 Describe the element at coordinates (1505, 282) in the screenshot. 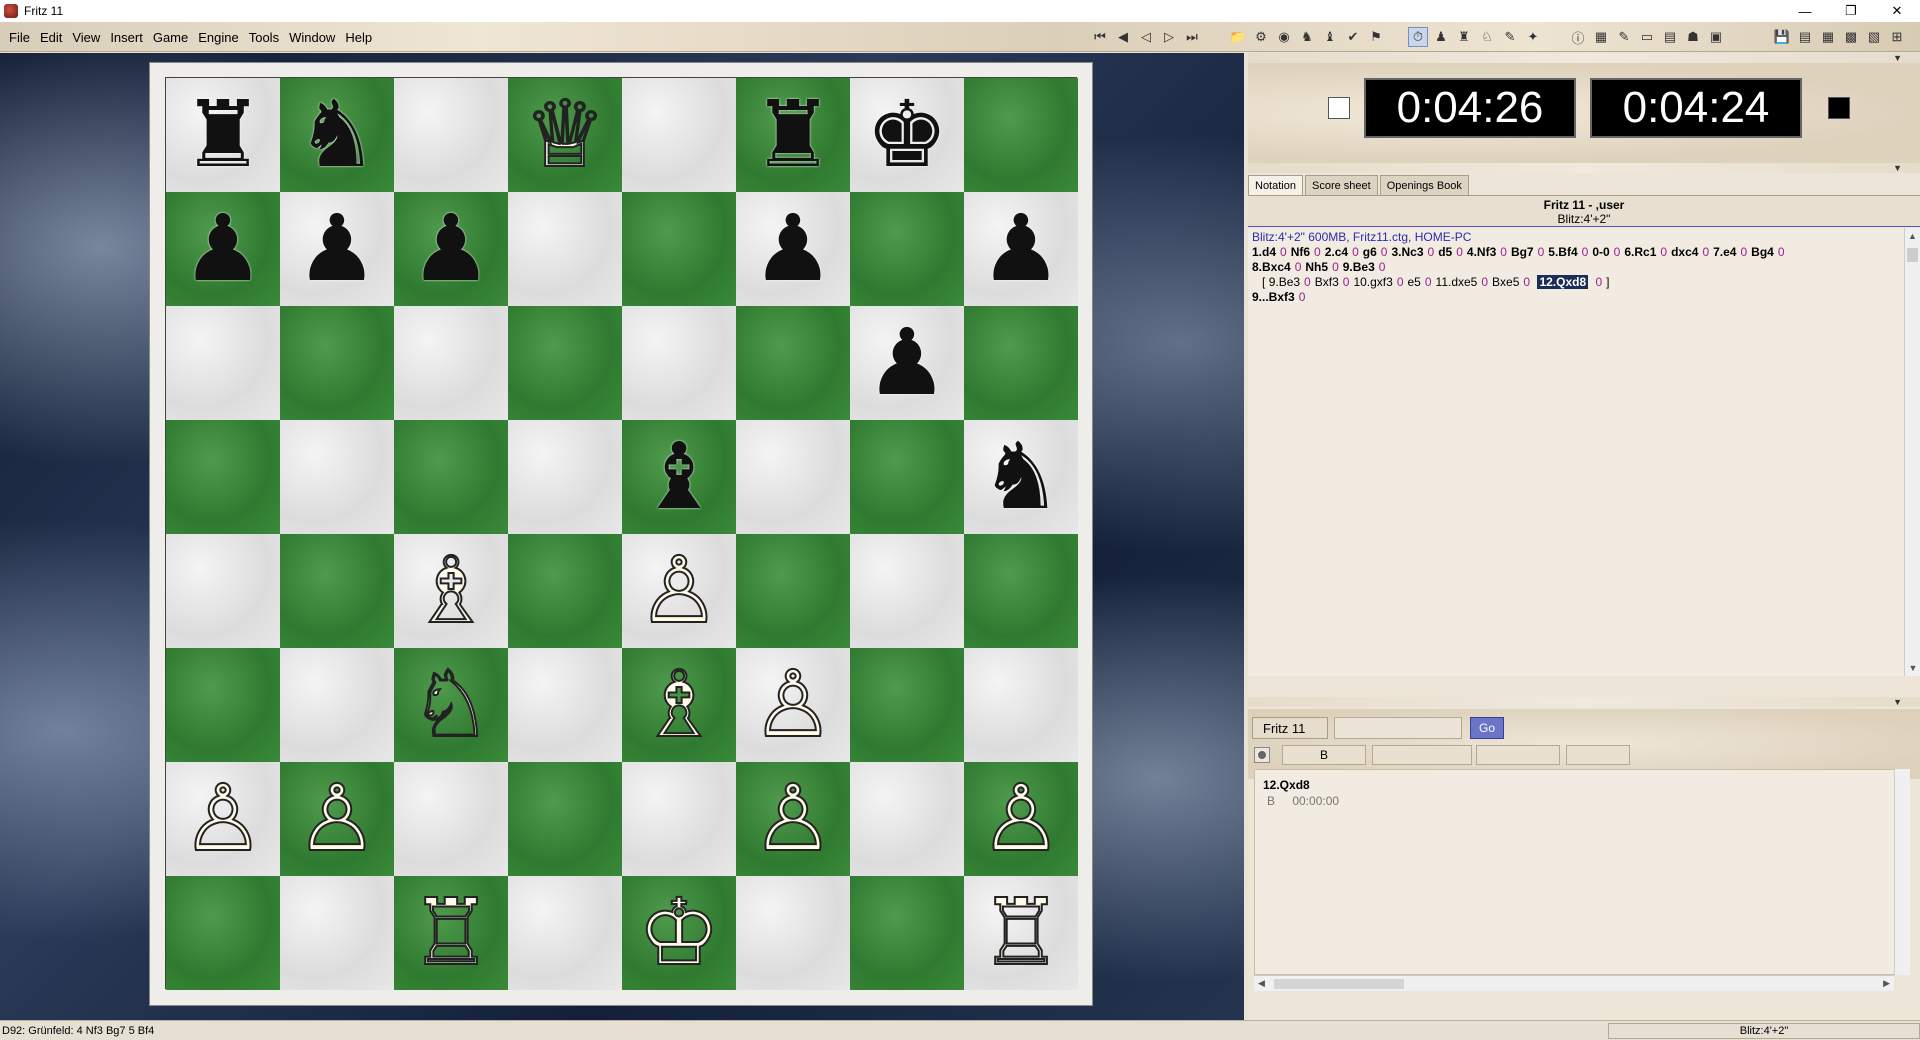

I see `notation-move: Bxe5` at that location.